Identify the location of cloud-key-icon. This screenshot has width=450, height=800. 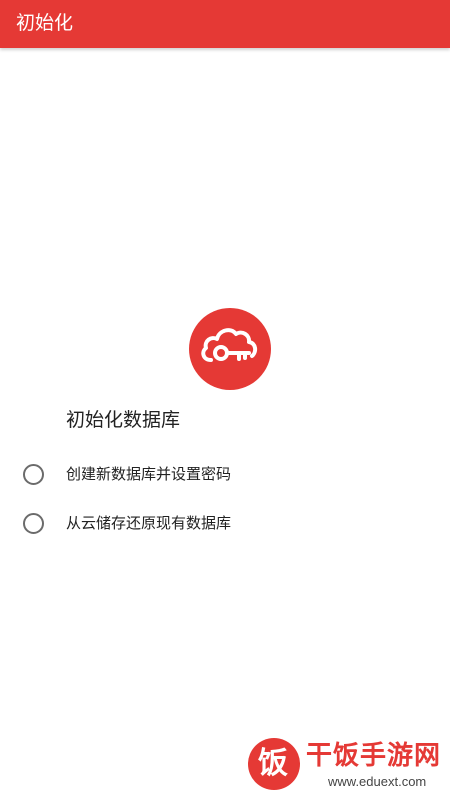
(230, 349).